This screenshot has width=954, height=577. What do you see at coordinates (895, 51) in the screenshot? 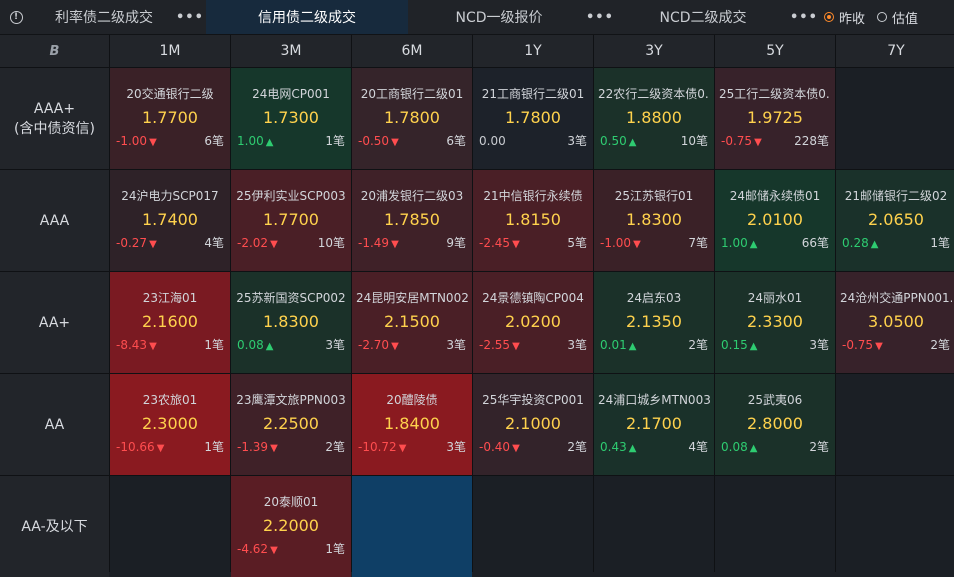
I see `column-header: 7Y` at bounding box center [895, 51].